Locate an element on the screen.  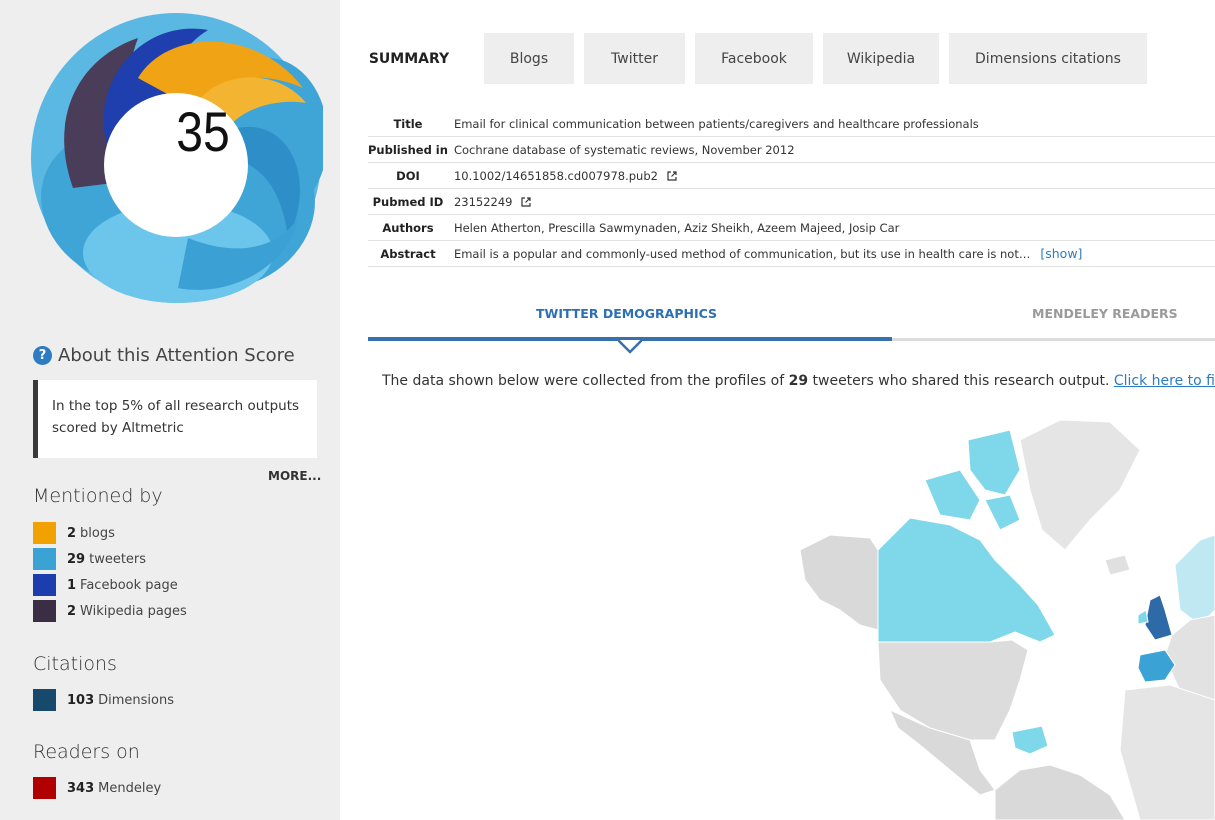
altmetric-donut-badge: 35 is located at coordinates (178, 158).